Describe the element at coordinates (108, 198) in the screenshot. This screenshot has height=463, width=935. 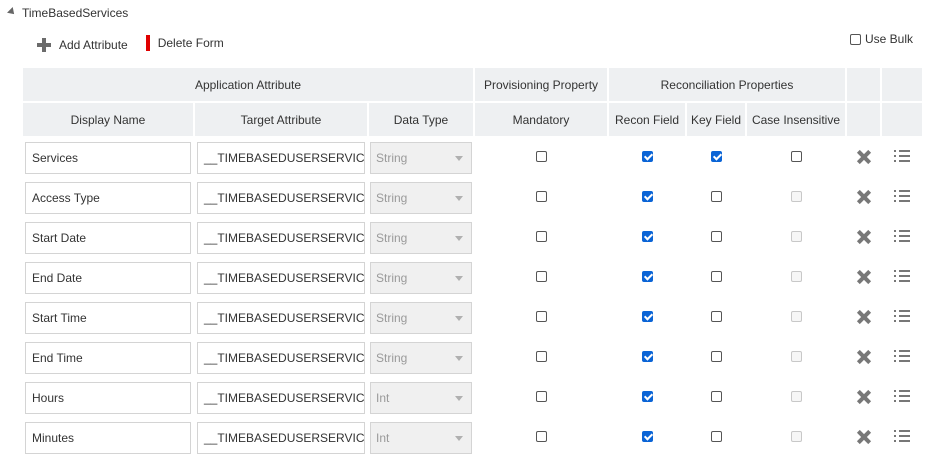
I see `display-name-input: Access Type` at that location.